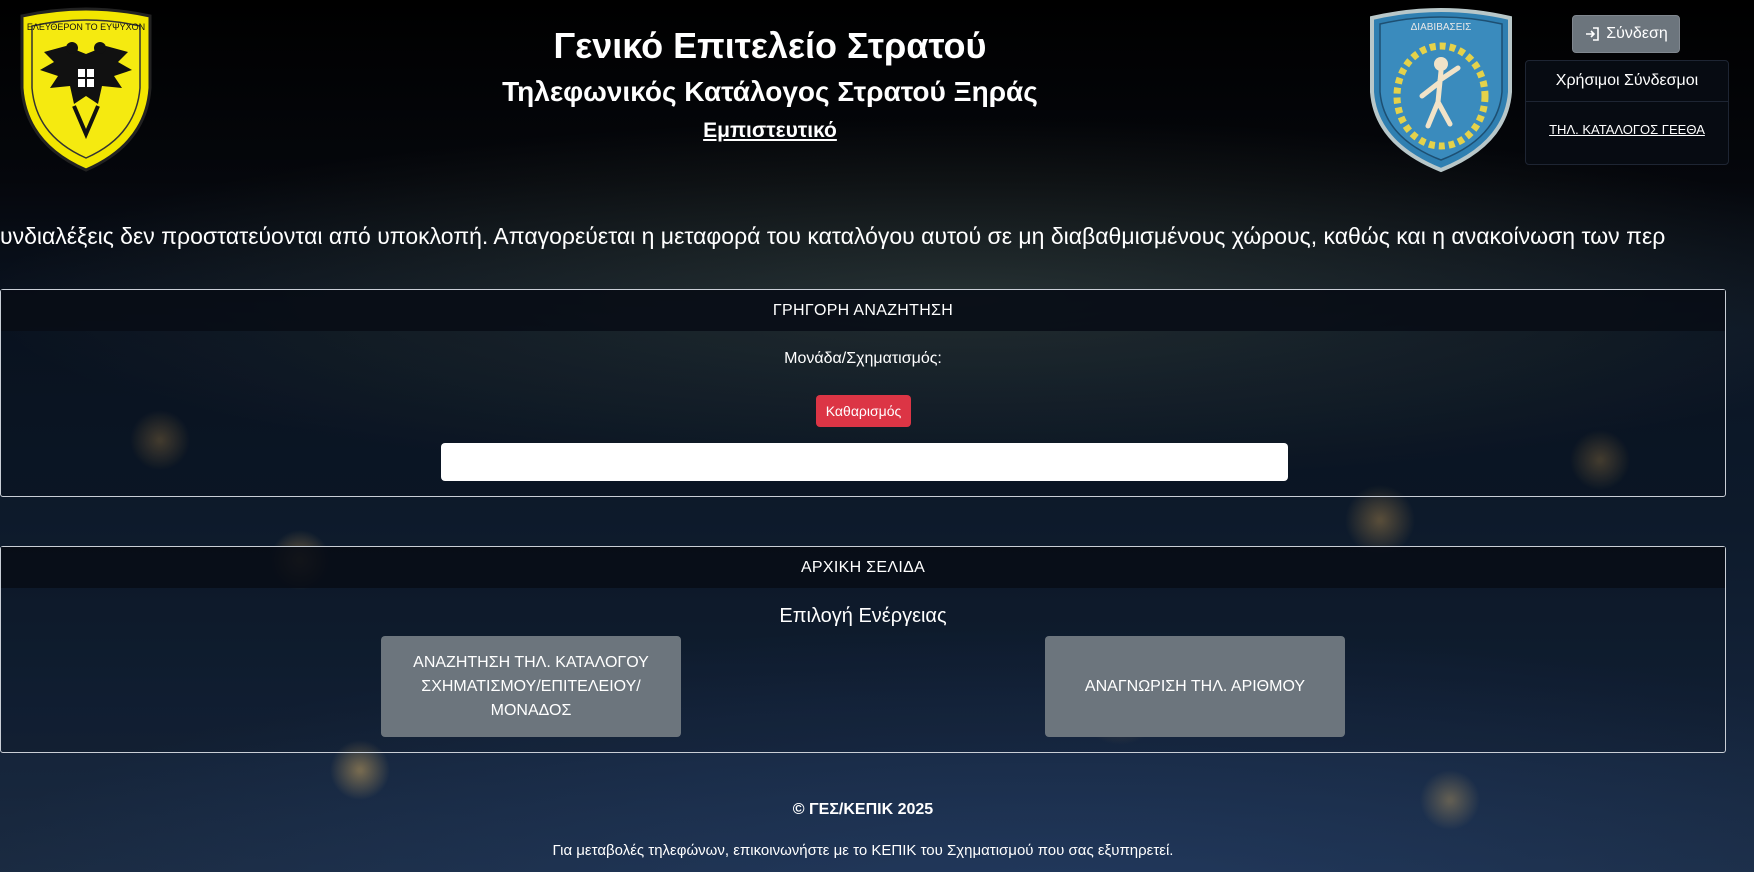 The image size is (1754, 872). What do you see at coordinates (863, 616) in the screenshot?
I see `action-title: Επιλογή Ενέργειας` at bounding box center [863, 616].